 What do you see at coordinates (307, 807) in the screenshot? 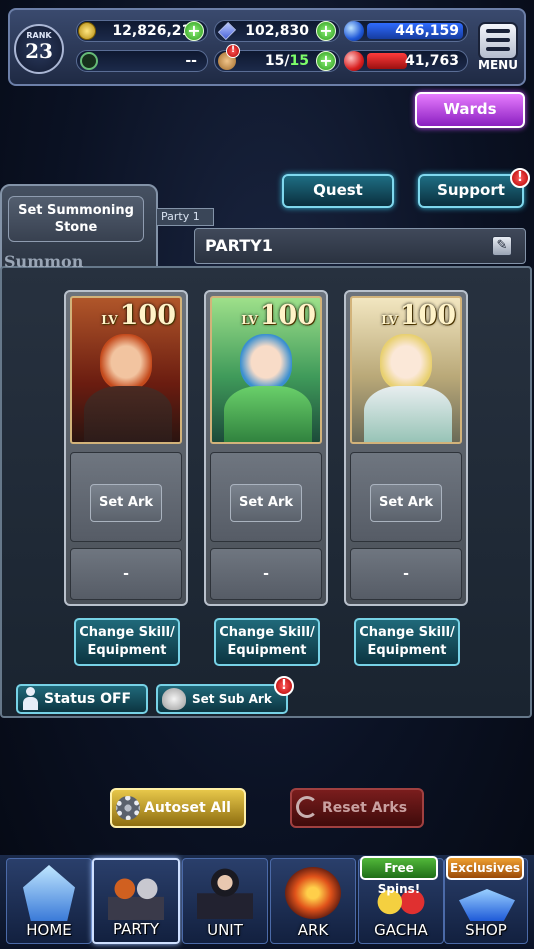
I see `refresh-icon` at bounding box center [307, 807].